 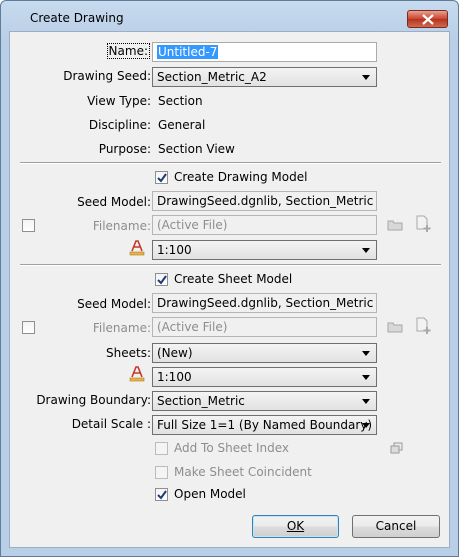 I want to click on sheet-scale-value: 1:100, so click(x=174, y=377).